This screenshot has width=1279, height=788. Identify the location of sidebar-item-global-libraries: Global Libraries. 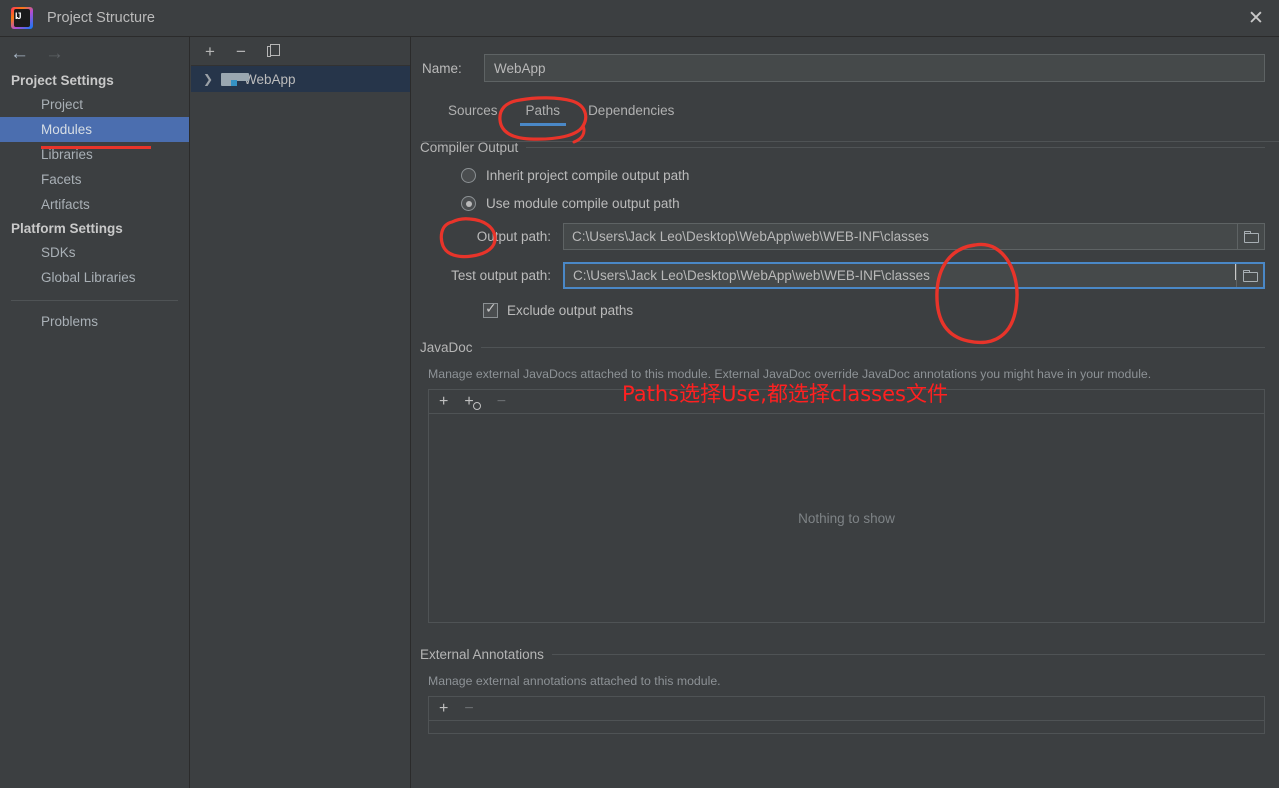
(94, 277).